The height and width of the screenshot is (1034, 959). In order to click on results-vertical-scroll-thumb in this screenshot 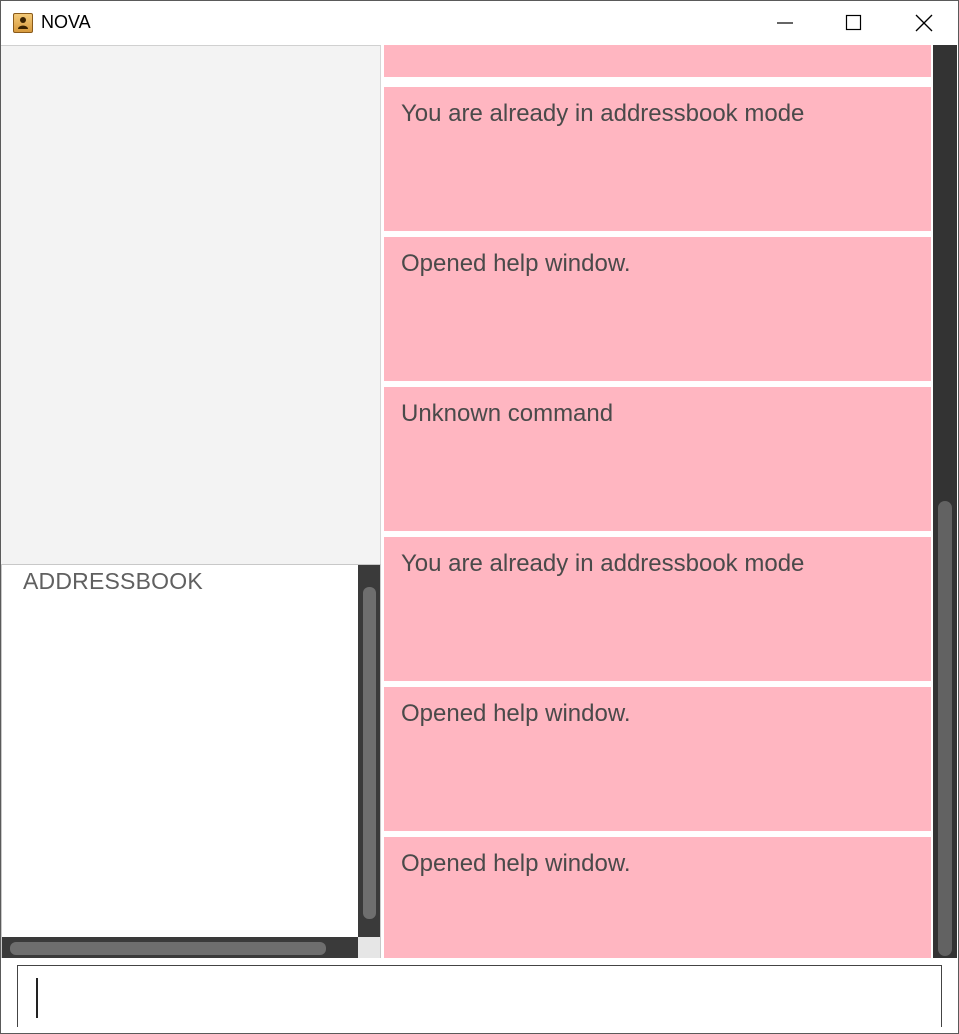, I will do `click(945, 728)`.